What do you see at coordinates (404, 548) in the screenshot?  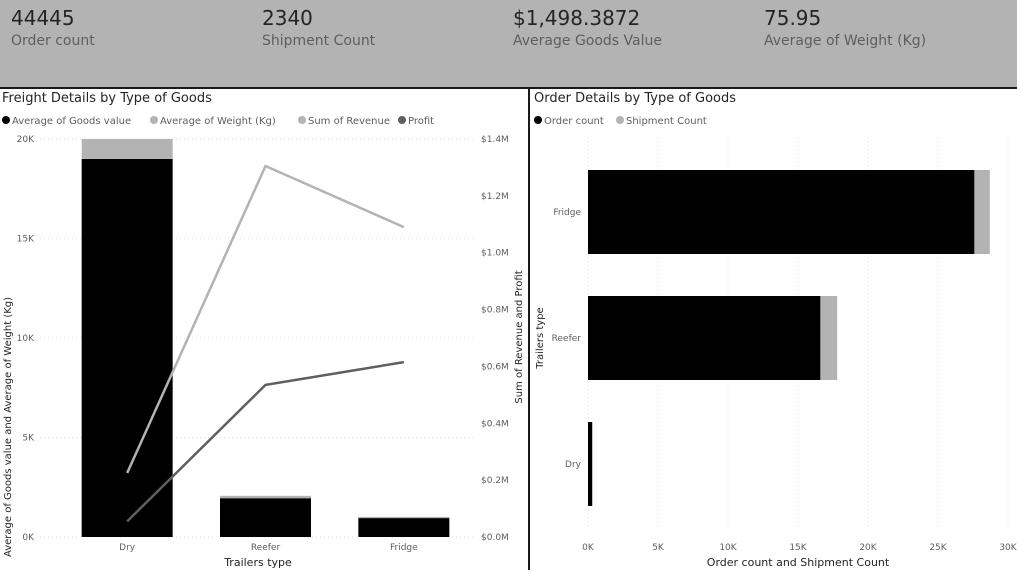 I see `x-tick-label: Fridge` at bounding box center [404, 548].